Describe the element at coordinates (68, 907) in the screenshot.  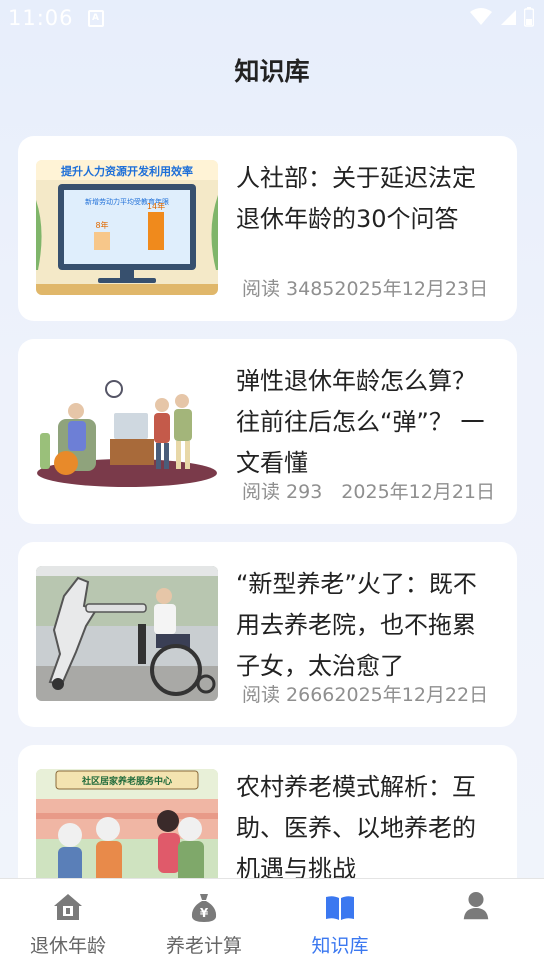
I see `house-icon` at that location.